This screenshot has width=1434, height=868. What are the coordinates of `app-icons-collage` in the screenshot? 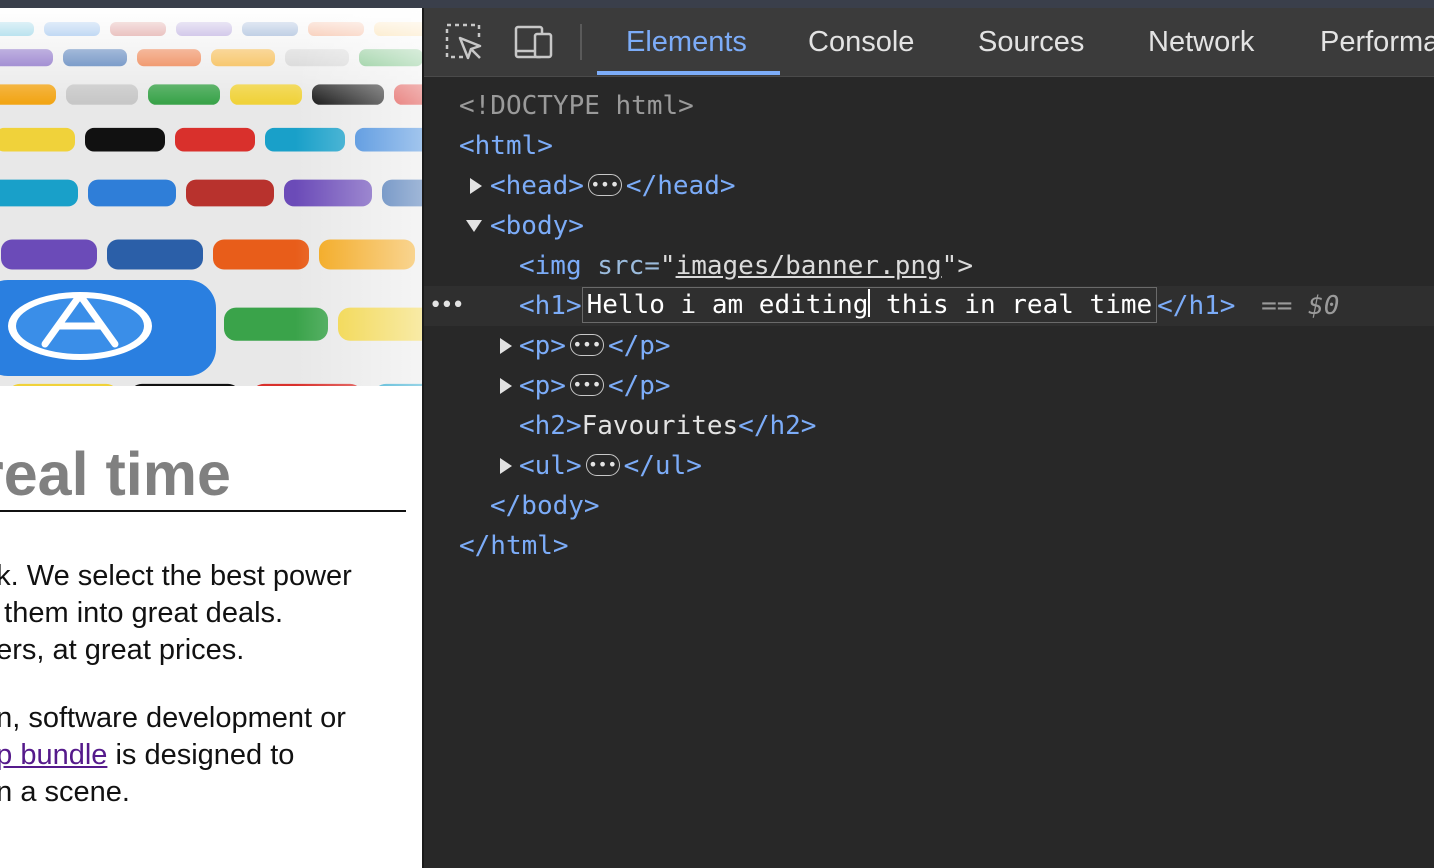 It's located at (211, 197).